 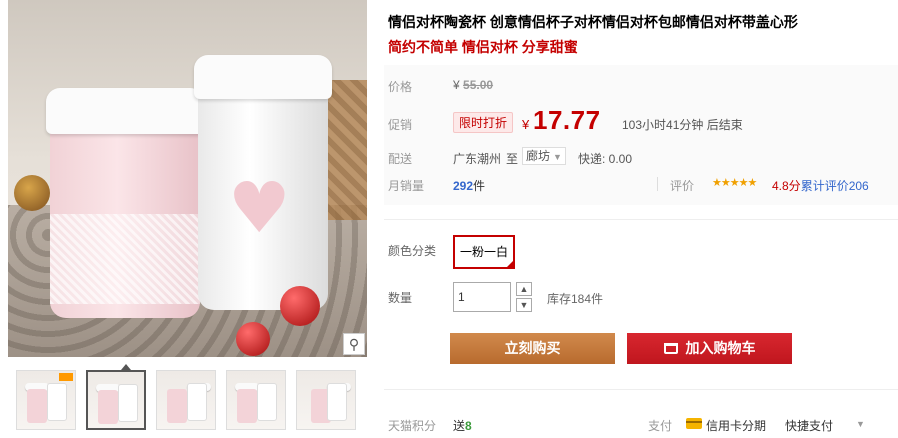 I want to click on rating-summary: 4.8分累计评价206, so click(x=820, y=185).